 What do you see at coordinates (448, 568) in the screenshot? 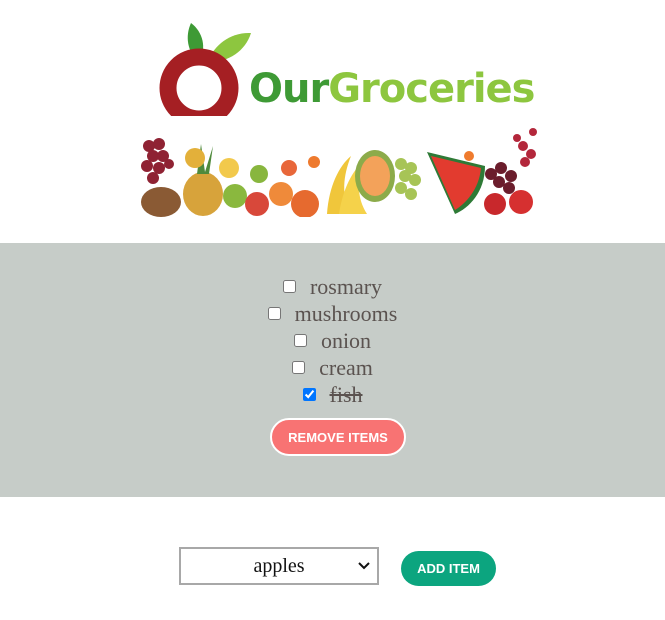
I see `add-item-button: ADD ITEM` at bounding box center [448, 568].